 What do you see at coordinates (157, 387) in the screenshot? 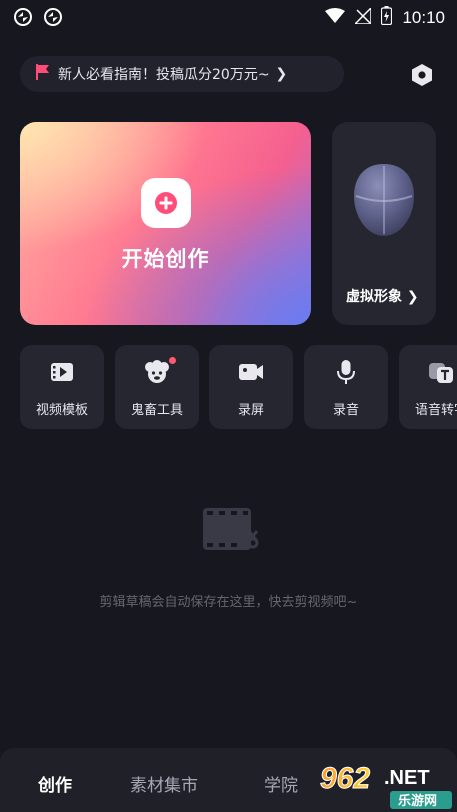
I see `tool-meme-tool: 鬼畜工具` at bounding box center [157, 387].